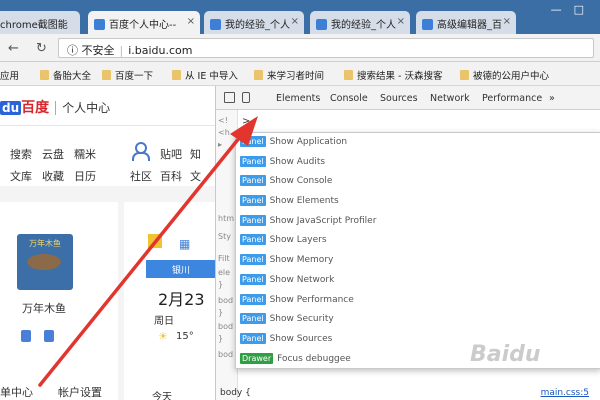 Image resolution: width=600 pixels, height=400 pixels. What do you see at coordinates (180, 269) in the screenshot?
I see `city-button: 银川` at bounding box center [180, 269].